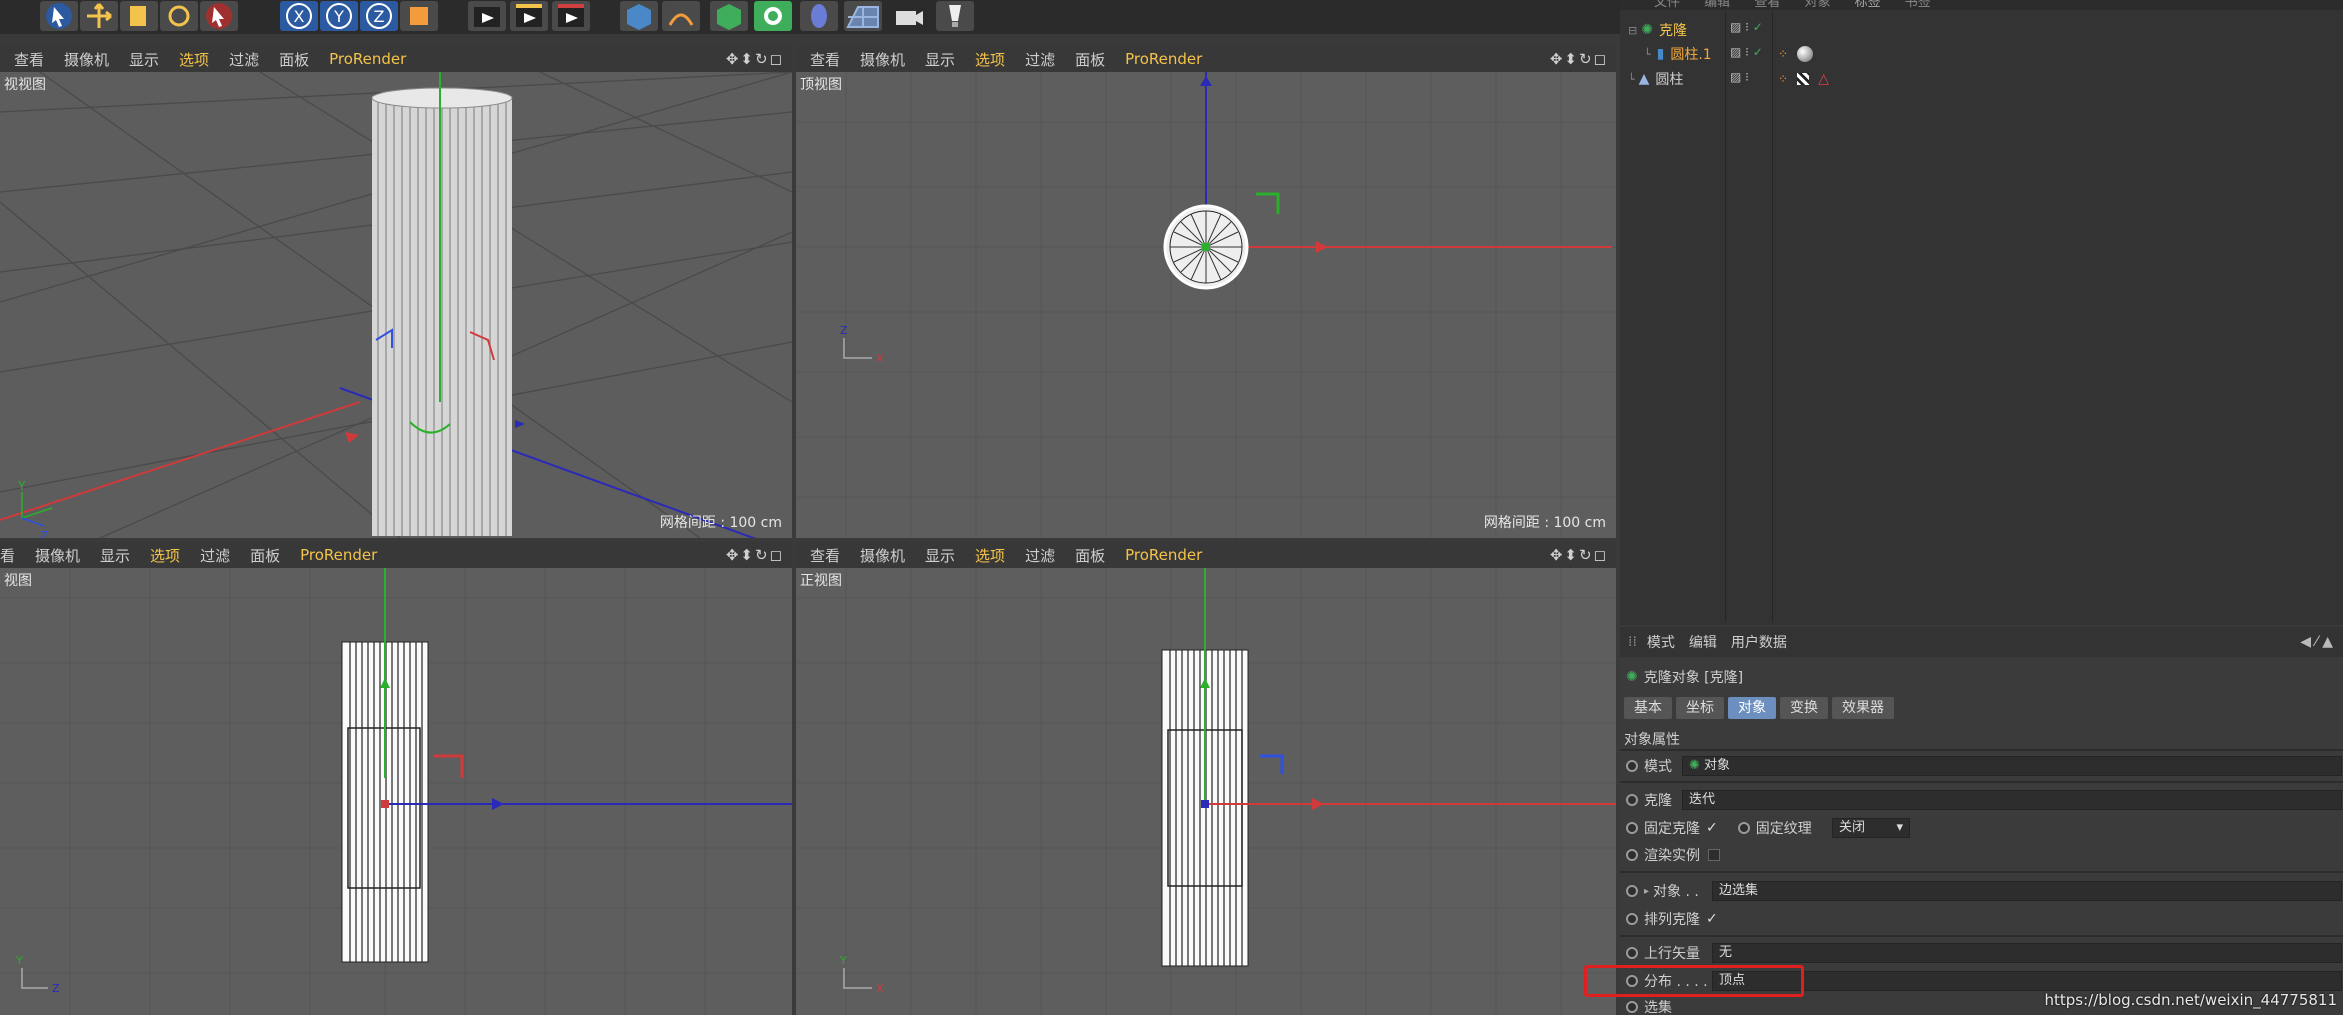 This screenshot has width=2343, height=1015. Describe the element at coordinates (1817, 5) in the screenshot. I see `om-menu-object: 对象` at that location.